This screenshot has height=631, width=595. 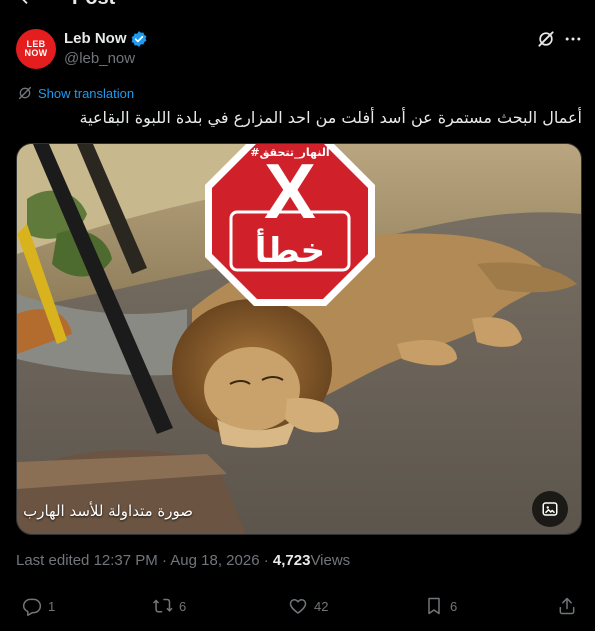 I want to click on top-header: Post, so click(x=297, y=5).